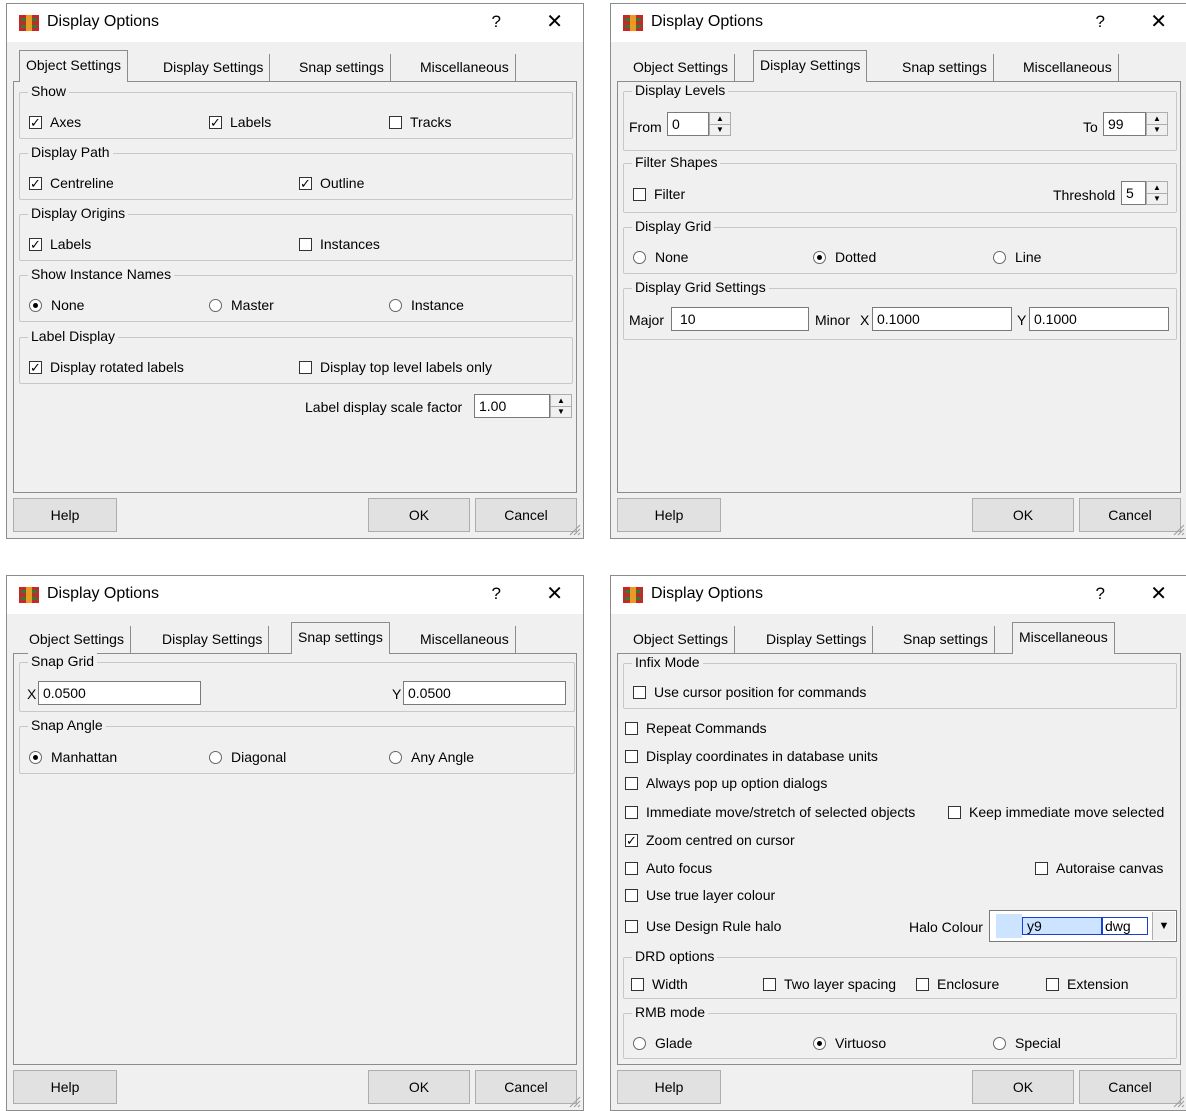  I want to click on threshold-input, so click(1133, 193).